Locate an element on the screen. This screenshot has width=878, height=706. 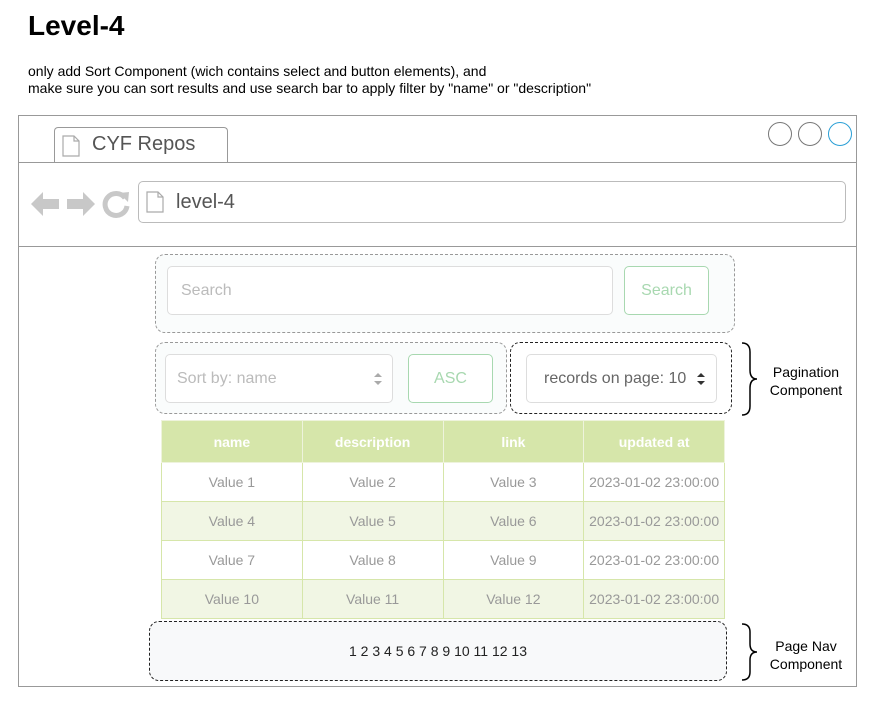
table-cell: Value 3 is located at coordinates (513, 482).